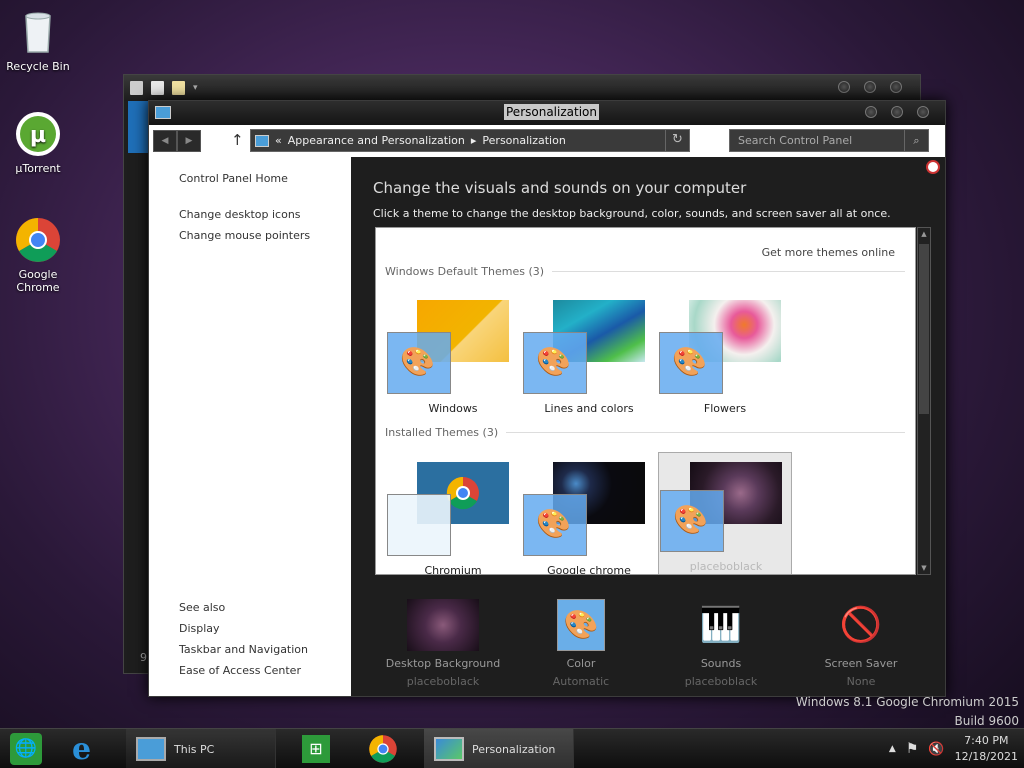 The width and height of the screenshot is (1024, 768). I want to click on theme-lines-and-colors: 🎨 Lines and colors, so click(589, 356).